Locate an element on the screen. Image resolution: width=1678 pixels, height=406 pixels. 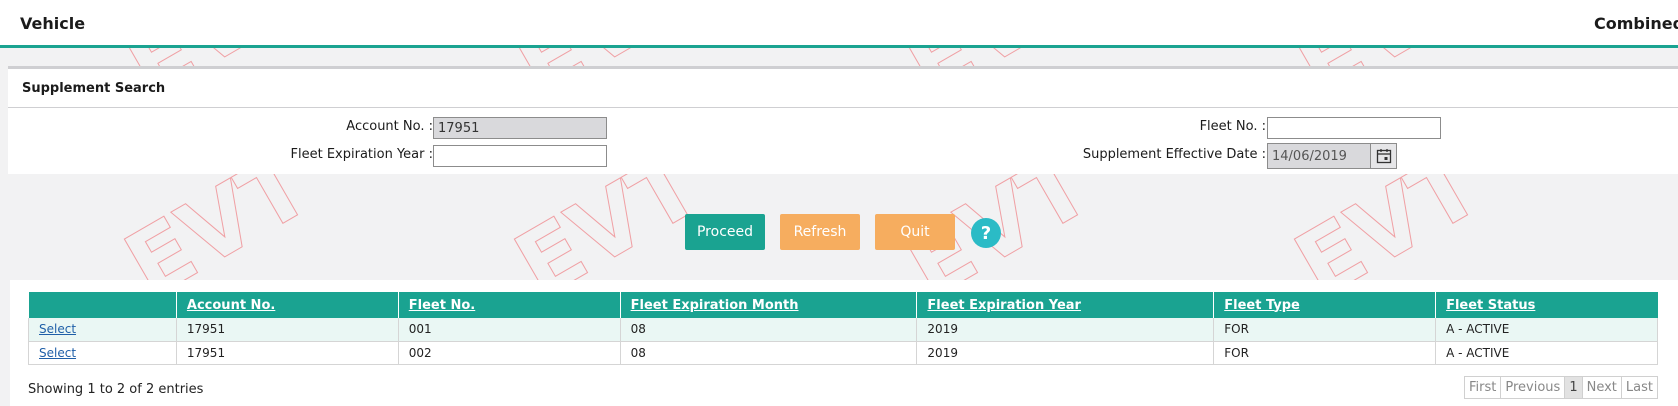
calendar-icon is located at coordinates (1383, 156).